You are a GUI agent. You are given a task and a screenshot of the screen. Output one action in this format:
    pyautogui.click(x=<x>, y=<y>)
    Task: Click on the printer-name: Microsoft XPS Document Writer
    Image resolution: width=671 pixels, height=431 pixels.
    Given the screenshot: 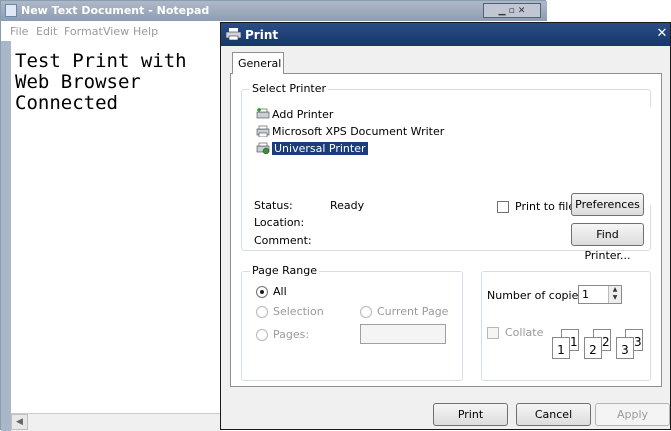 What is the action you would take?
    pyautogui.click(x=358, y=131)
    